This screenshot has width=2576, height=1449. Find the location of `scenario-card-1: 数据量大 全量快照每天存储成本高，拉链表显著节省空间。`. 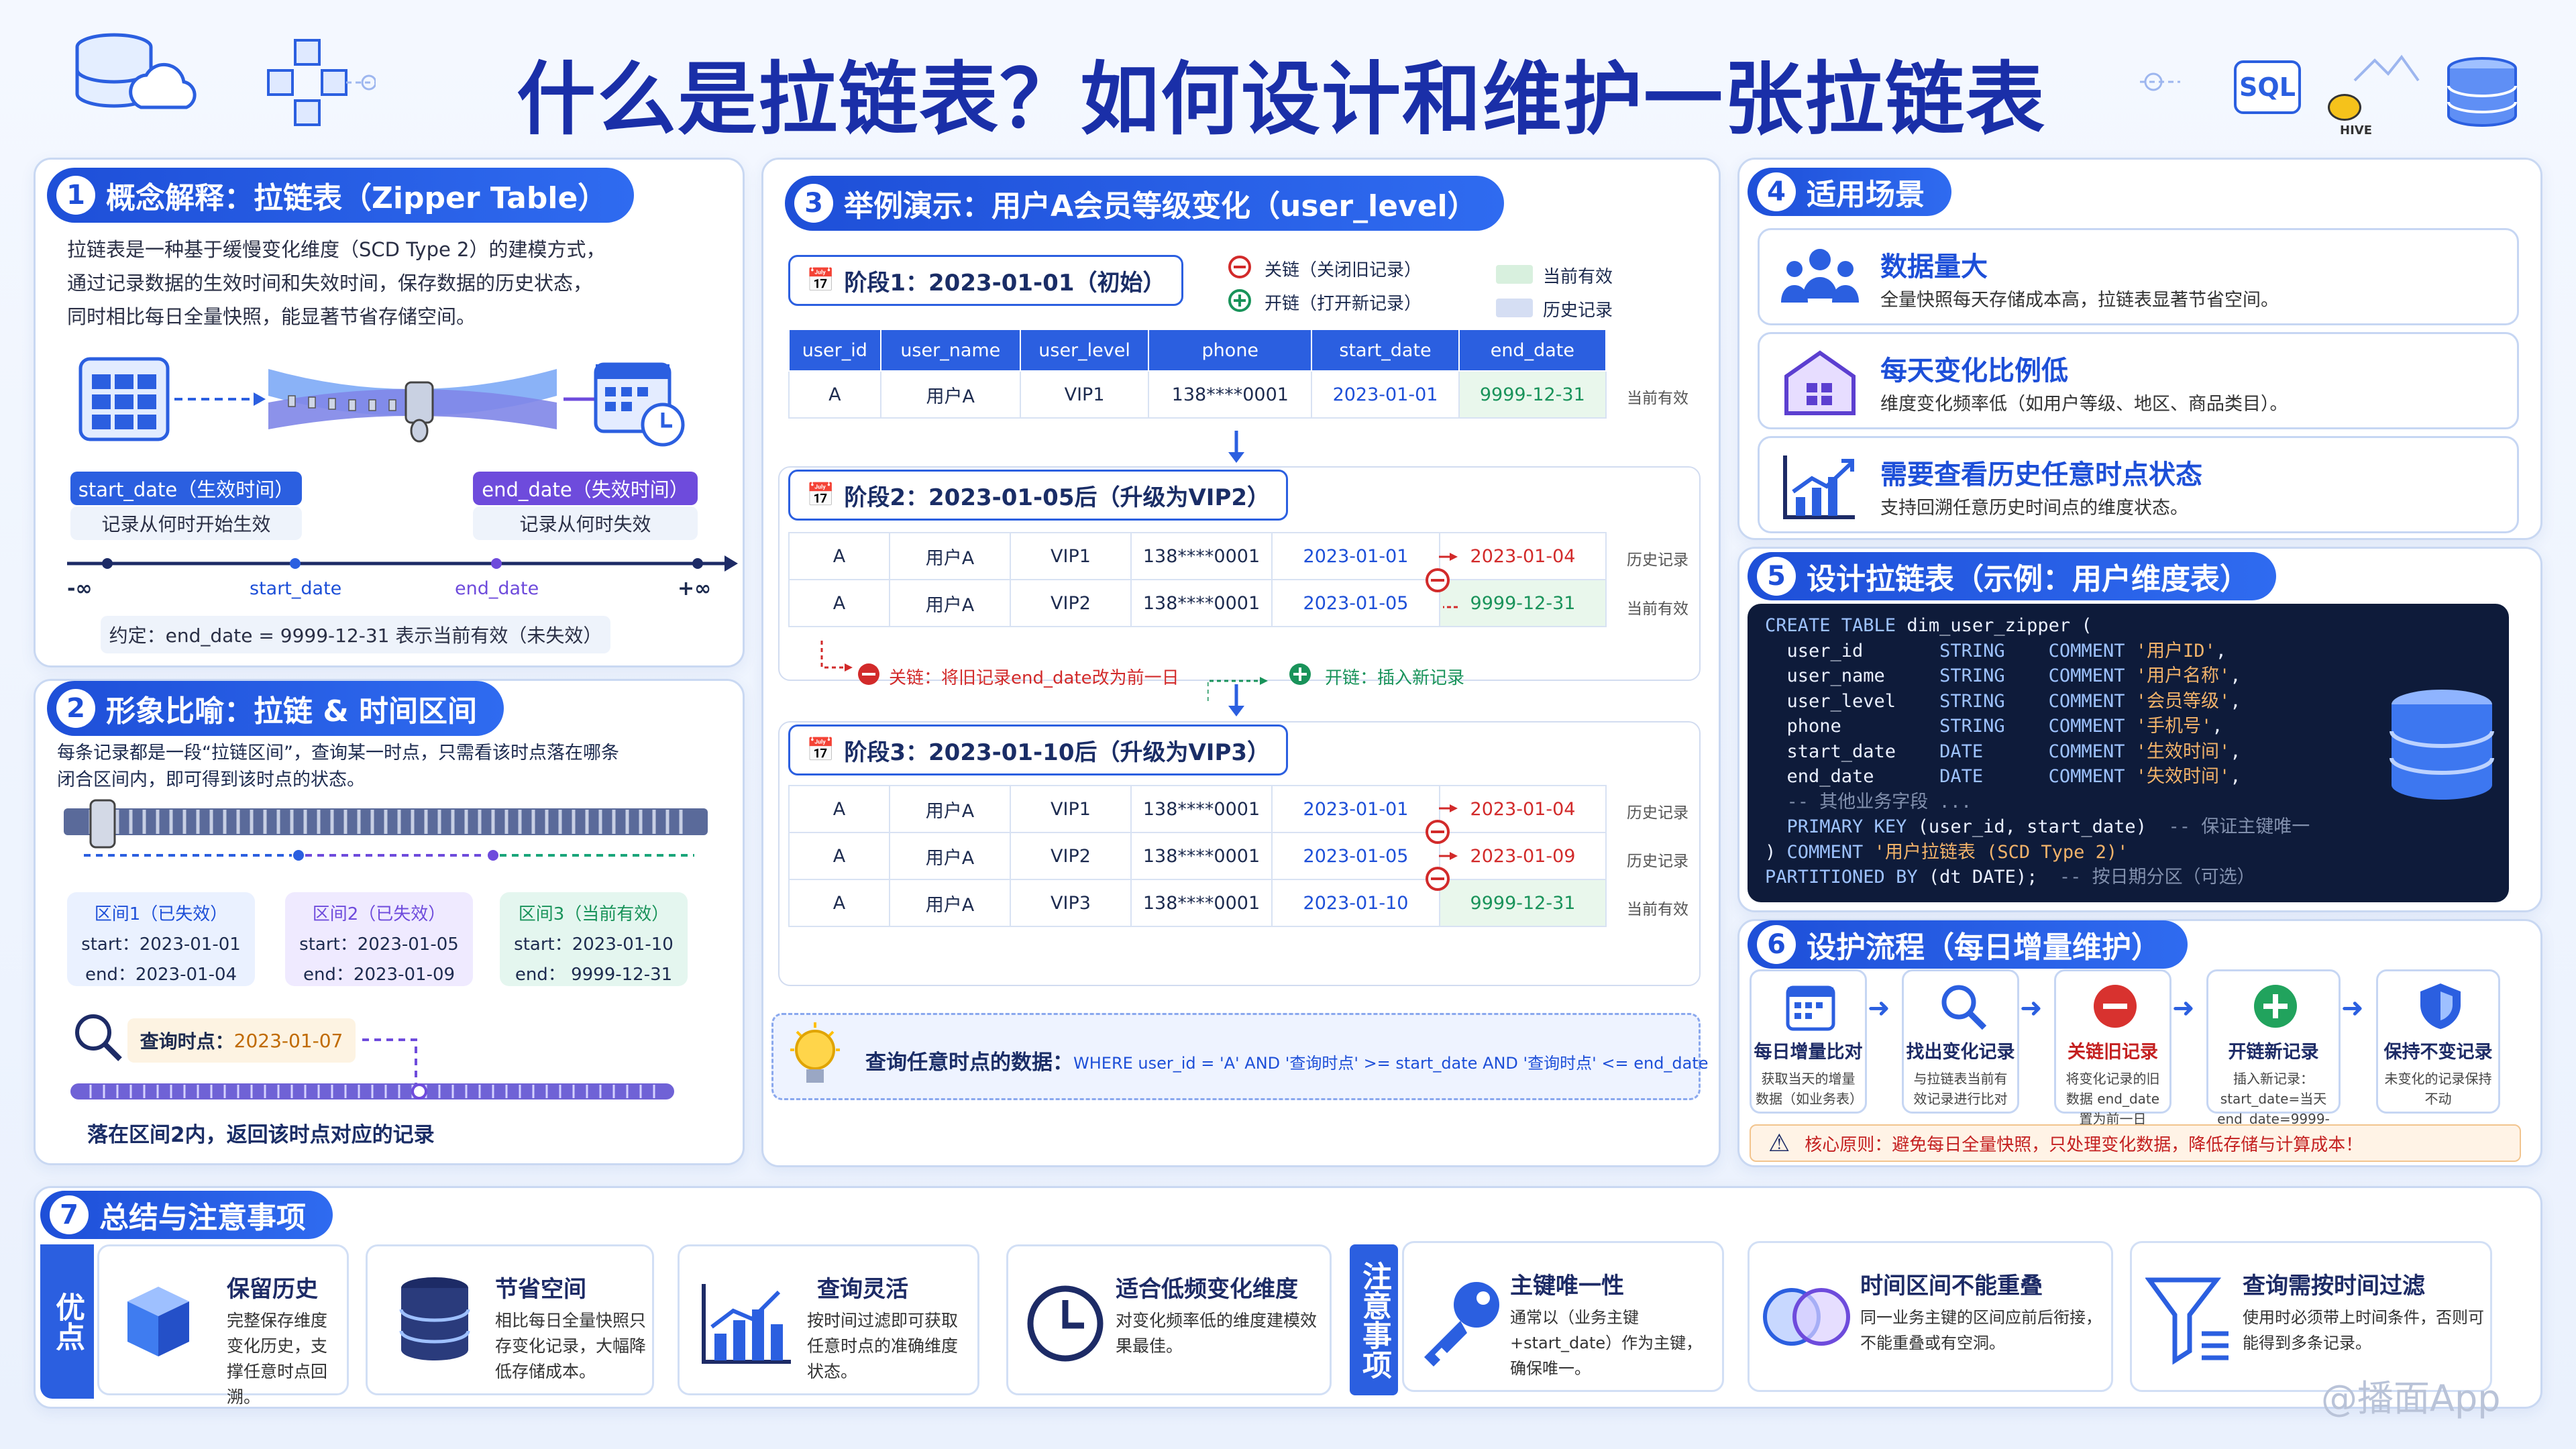

scenario-card-1: 数据量大 全量快照每天存储成本高，拉链表显著节省空间。 is located at coordinates (2138, 276).